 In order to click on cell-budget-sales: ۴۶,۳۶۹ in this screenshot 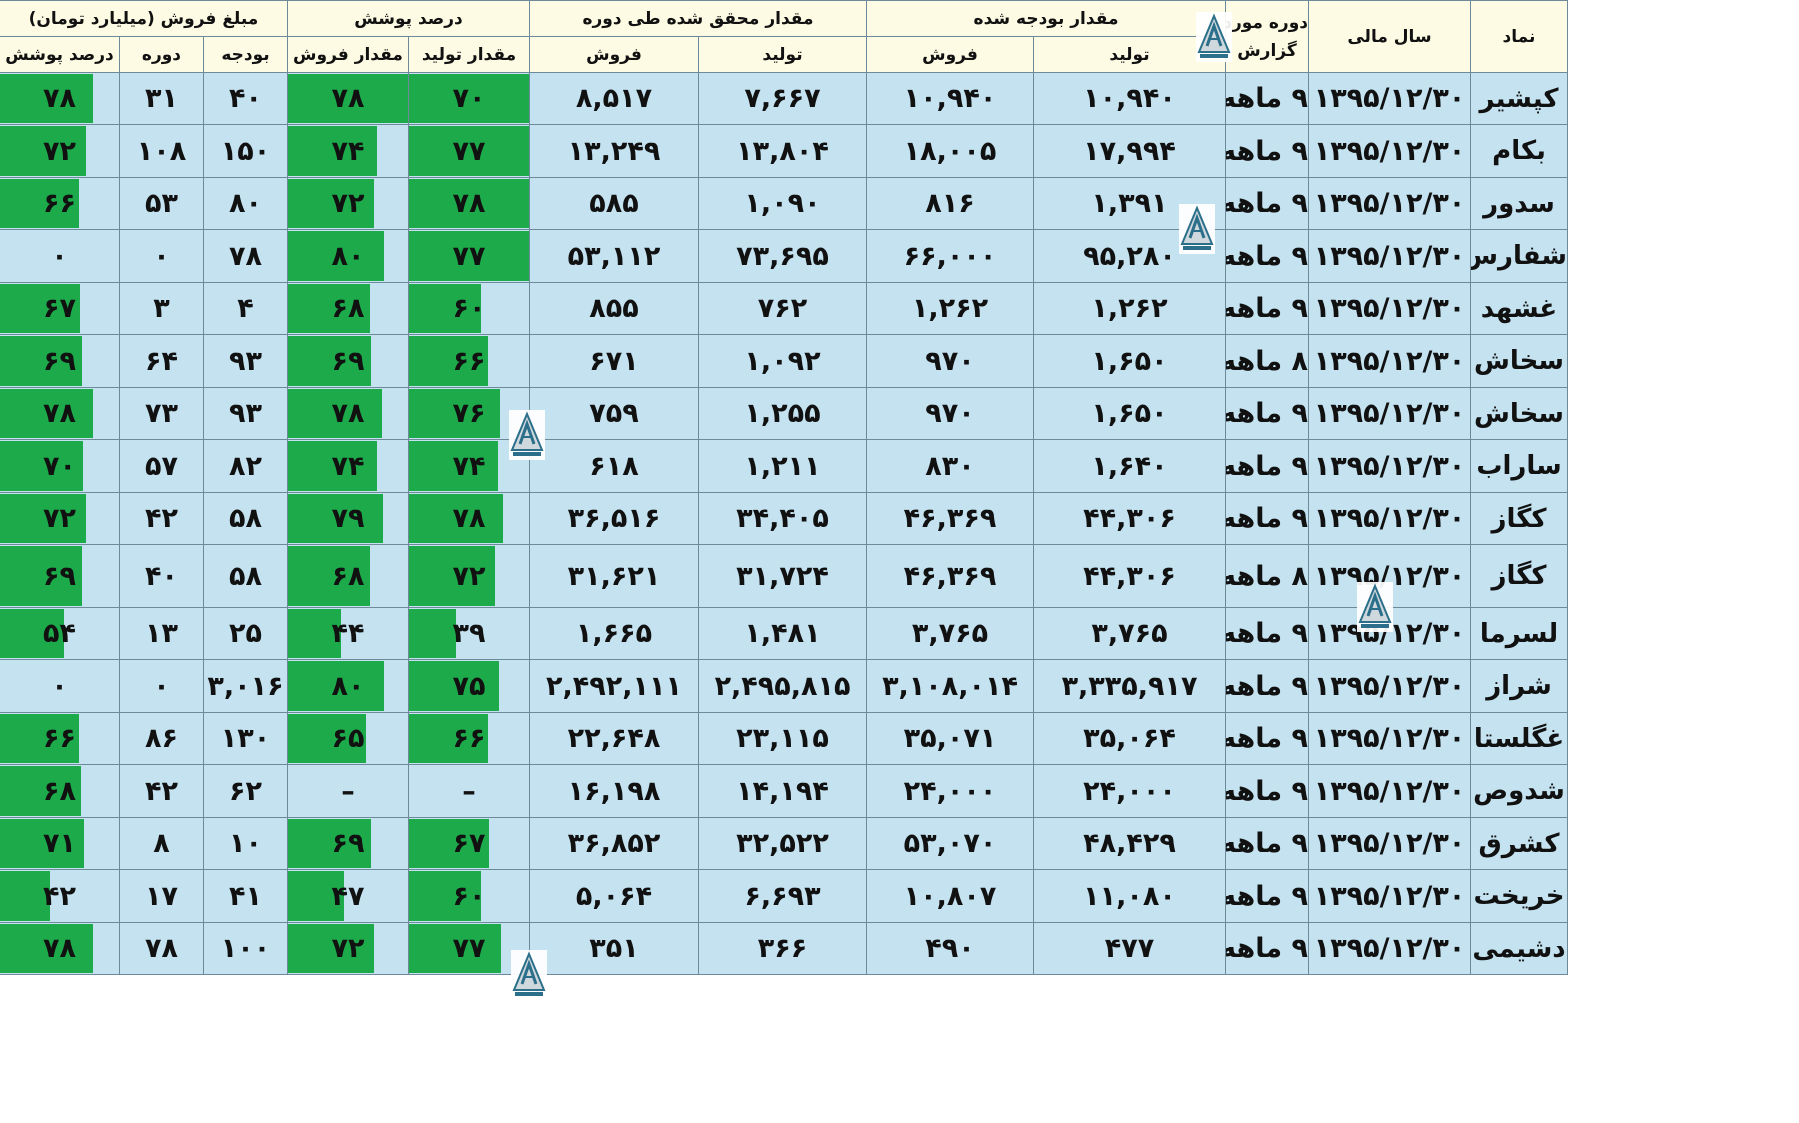, I will do `click(950, 518)`.